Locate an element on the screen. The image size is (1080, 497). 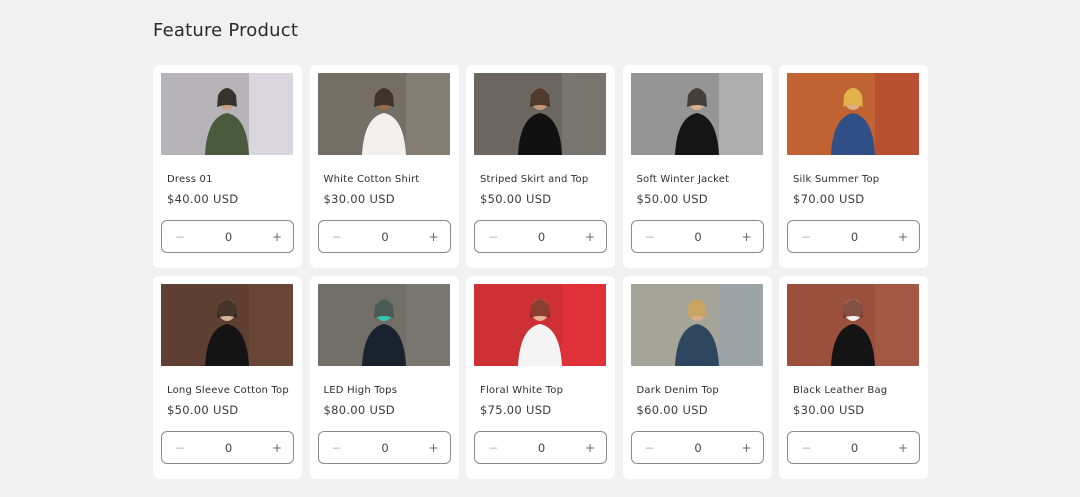
product-price: $80.00 USD is located at coordinates (359, 410).